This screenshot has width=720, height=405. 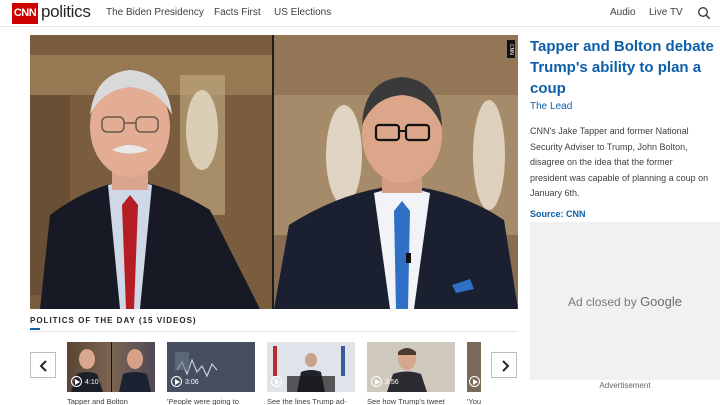 What do you see at coordinates (477, 401) in the screenshot?
I see `video-caption: 'You` at bounding box center [477, 401].